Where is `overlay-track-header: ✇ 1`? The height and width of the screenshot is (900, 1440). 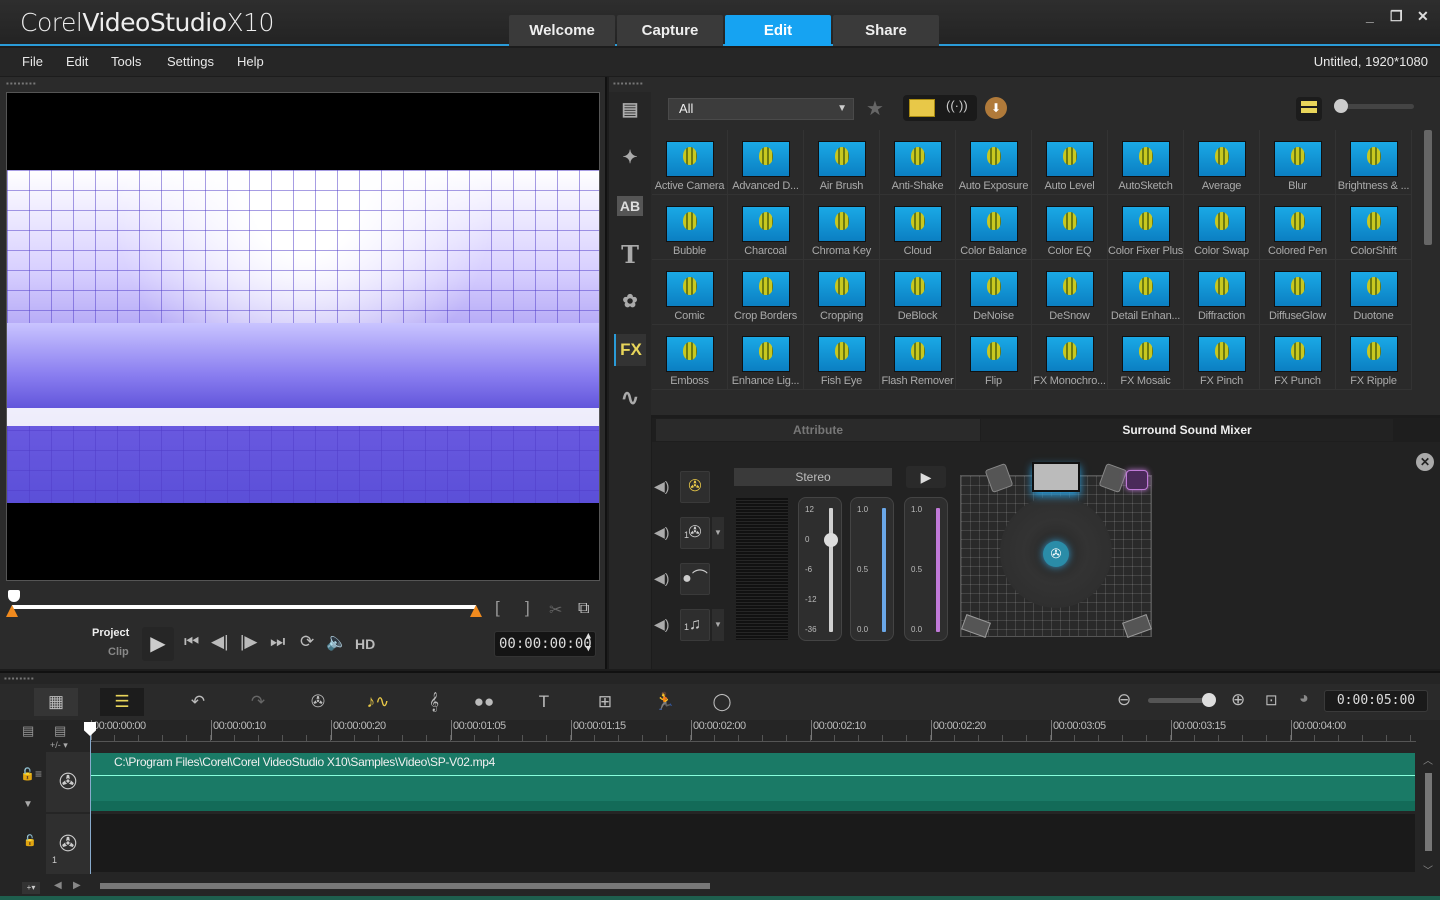 overlay-track-header: ✇ 1 is located at coordinates (68, 844).